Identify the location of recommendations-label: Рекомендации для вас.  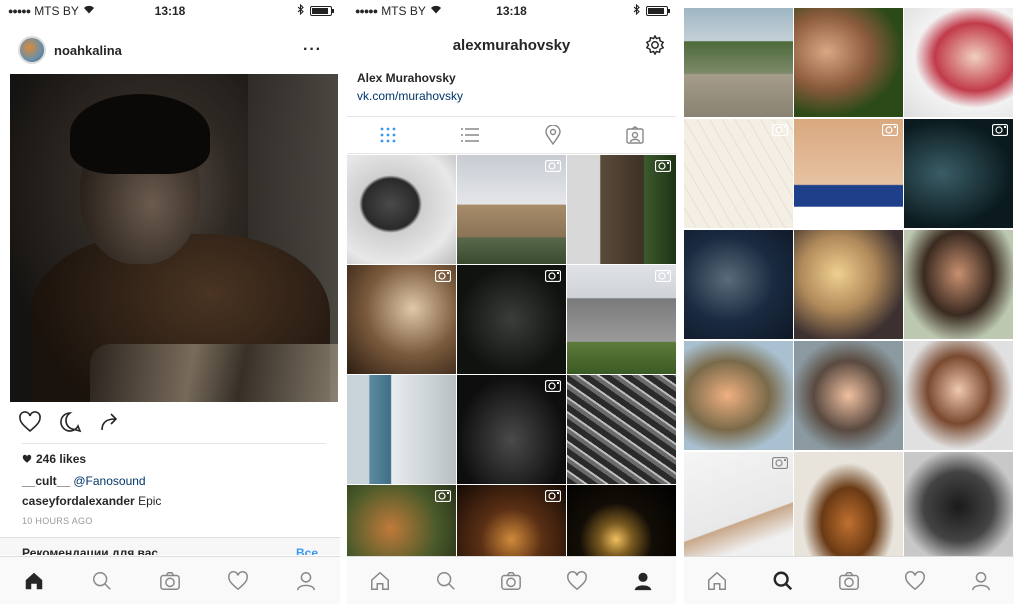
(90, 550).